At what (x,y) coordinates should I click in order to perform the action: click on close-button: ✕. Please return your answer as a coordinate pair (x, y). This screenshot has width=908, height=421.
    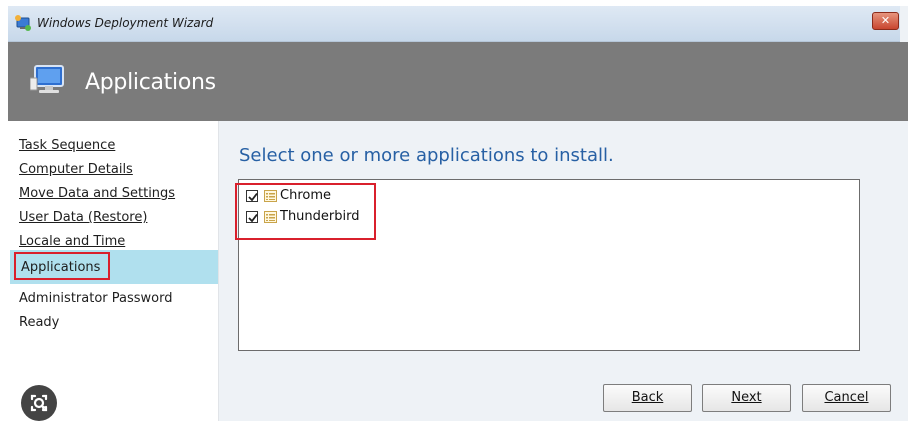
    Looking at the image, I should click on (885, 21).